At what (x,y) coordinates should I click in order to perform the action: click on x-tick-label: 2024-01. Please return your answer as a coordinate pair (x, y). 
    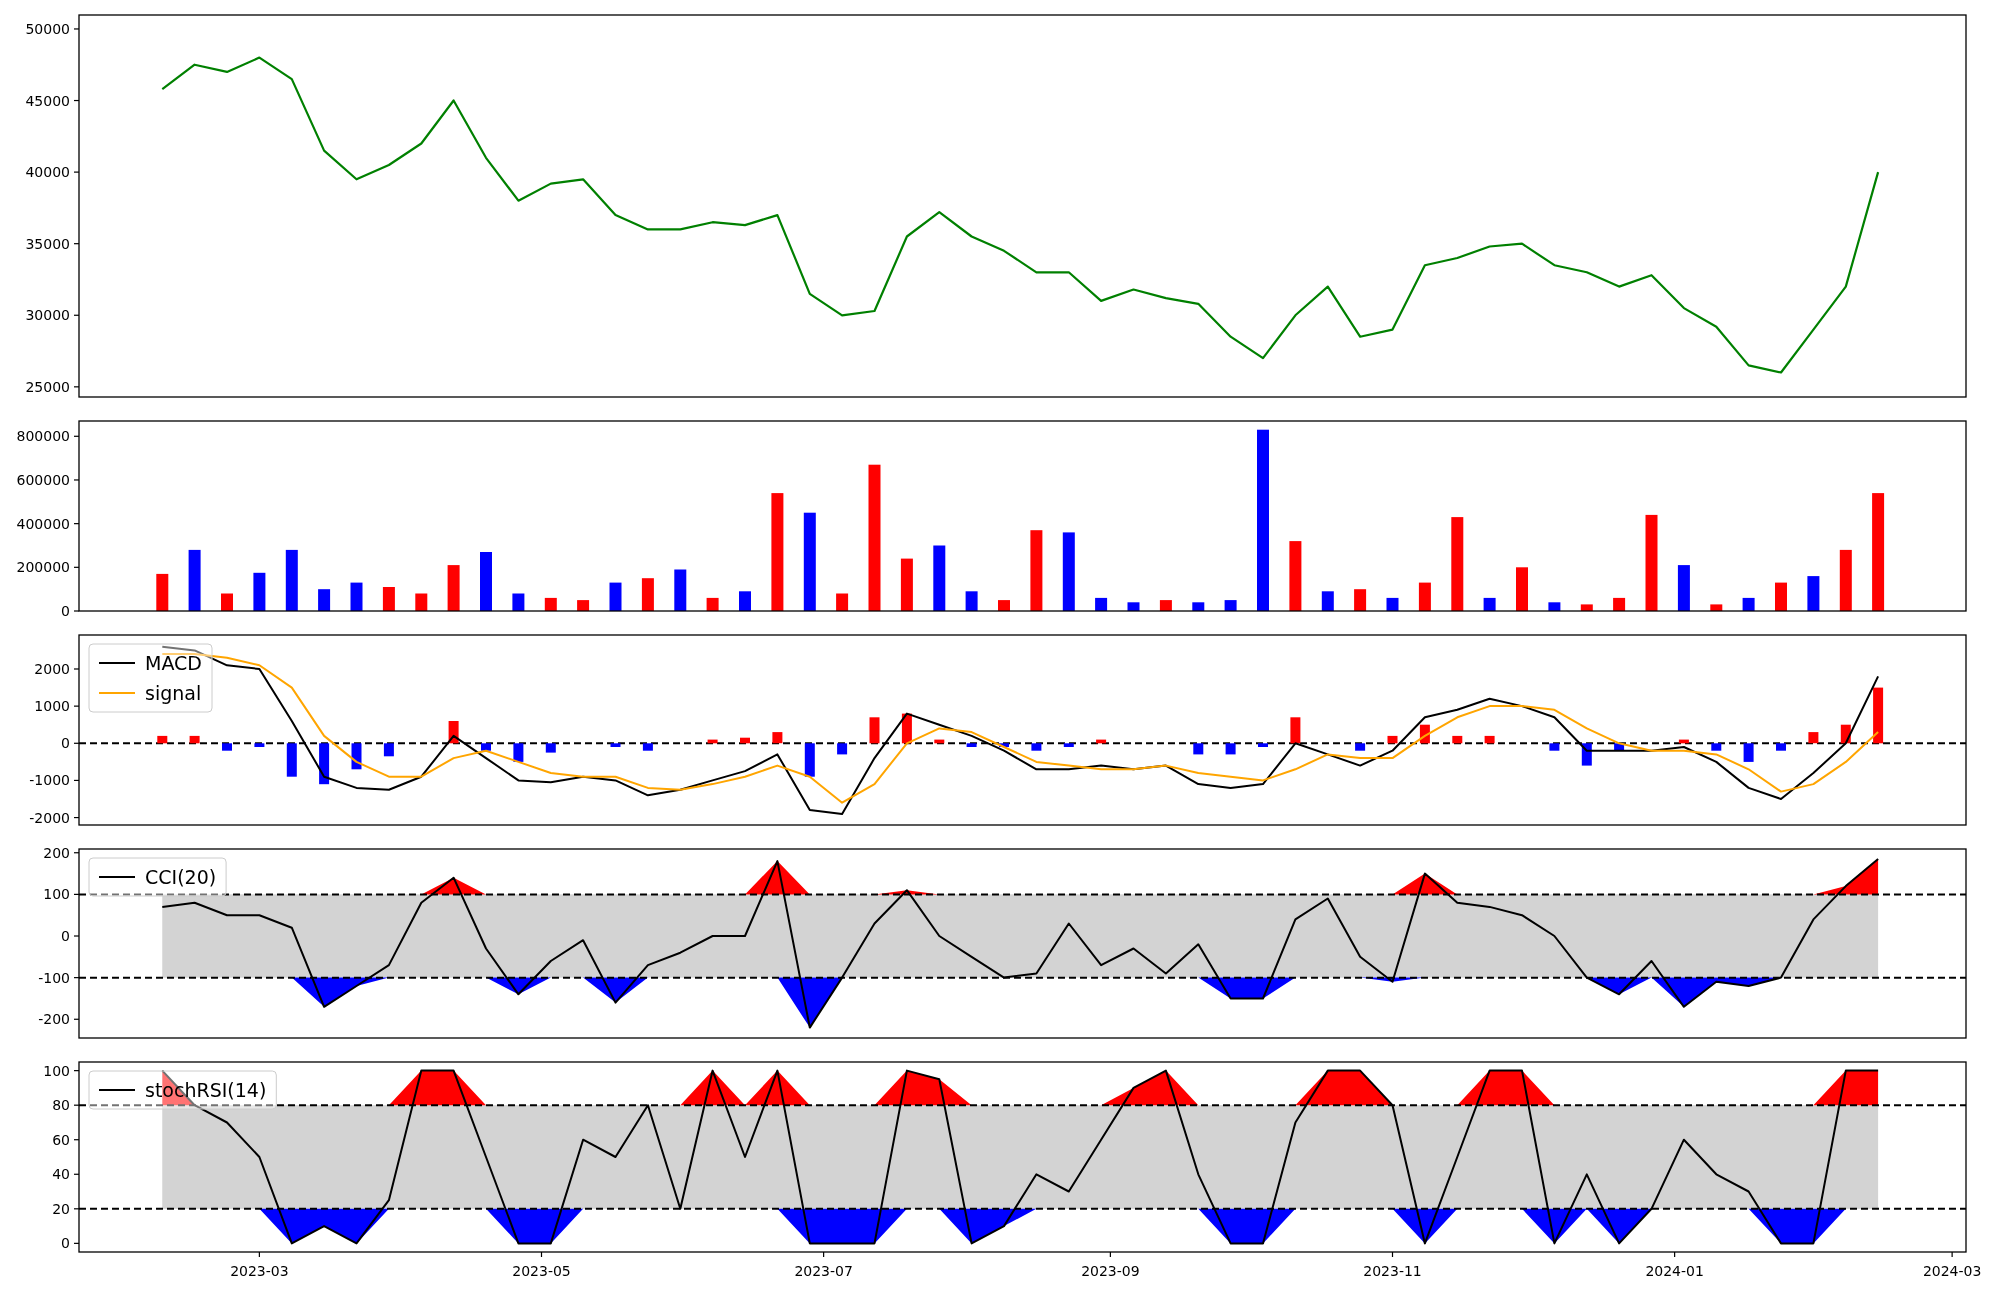
    Looking at the image, I should click on (1674, 1271).